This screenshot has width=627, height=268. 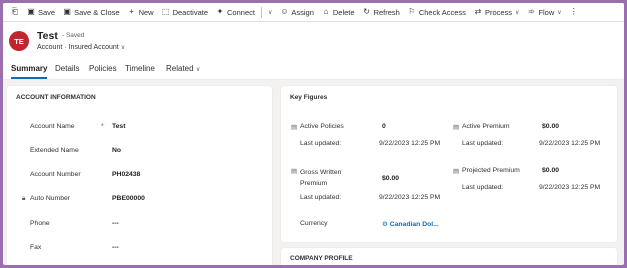 I want to click on field-label: Fax, so click(x=36, y=247).